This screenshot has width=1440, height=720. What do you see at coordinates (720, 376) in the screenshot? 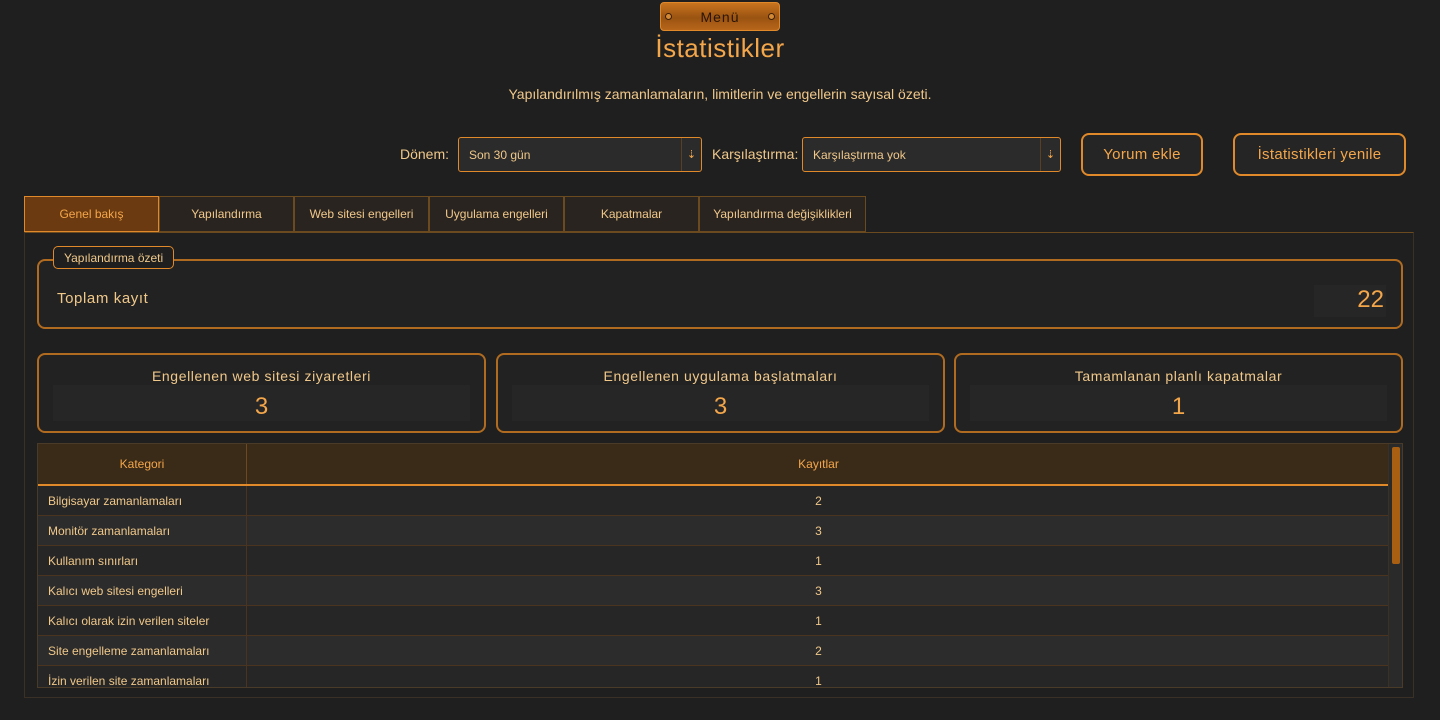
I see `stat-card-label: Engellenen uygulama başlatmaları` at bounding box center [720, 376].